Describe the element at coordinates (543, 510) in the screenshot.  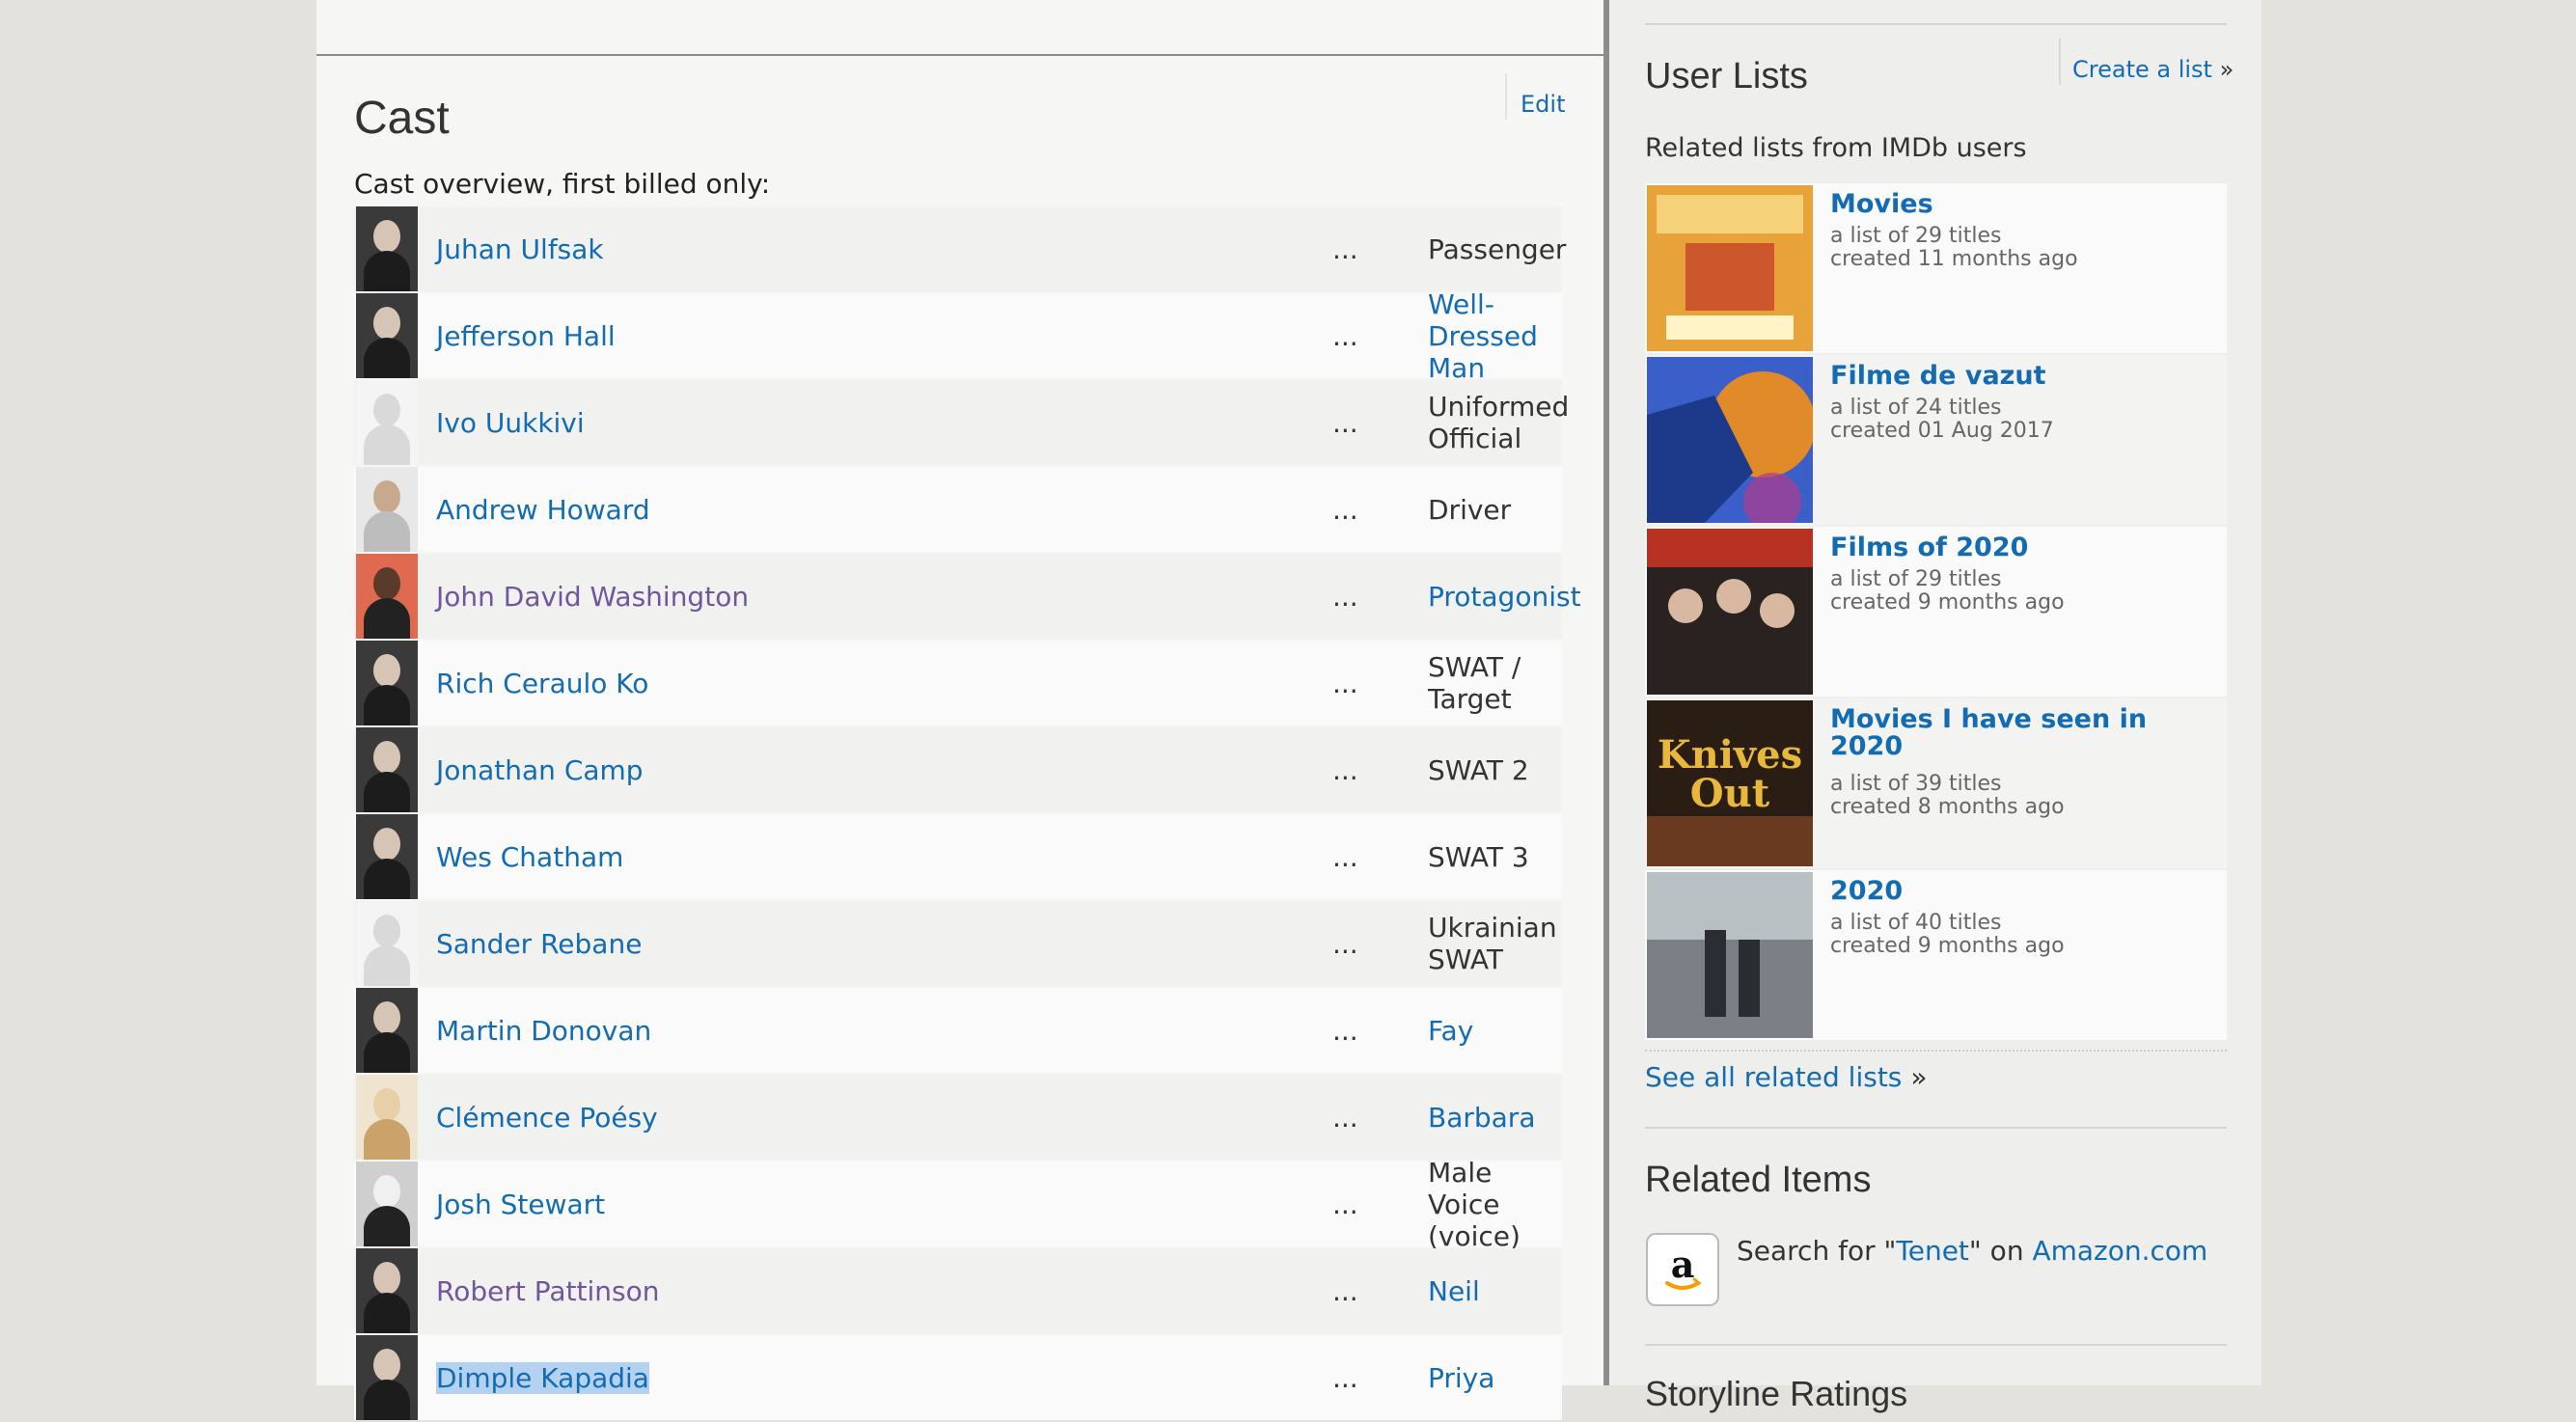
I see `actor-name-link: Andrew Howard` at that location.